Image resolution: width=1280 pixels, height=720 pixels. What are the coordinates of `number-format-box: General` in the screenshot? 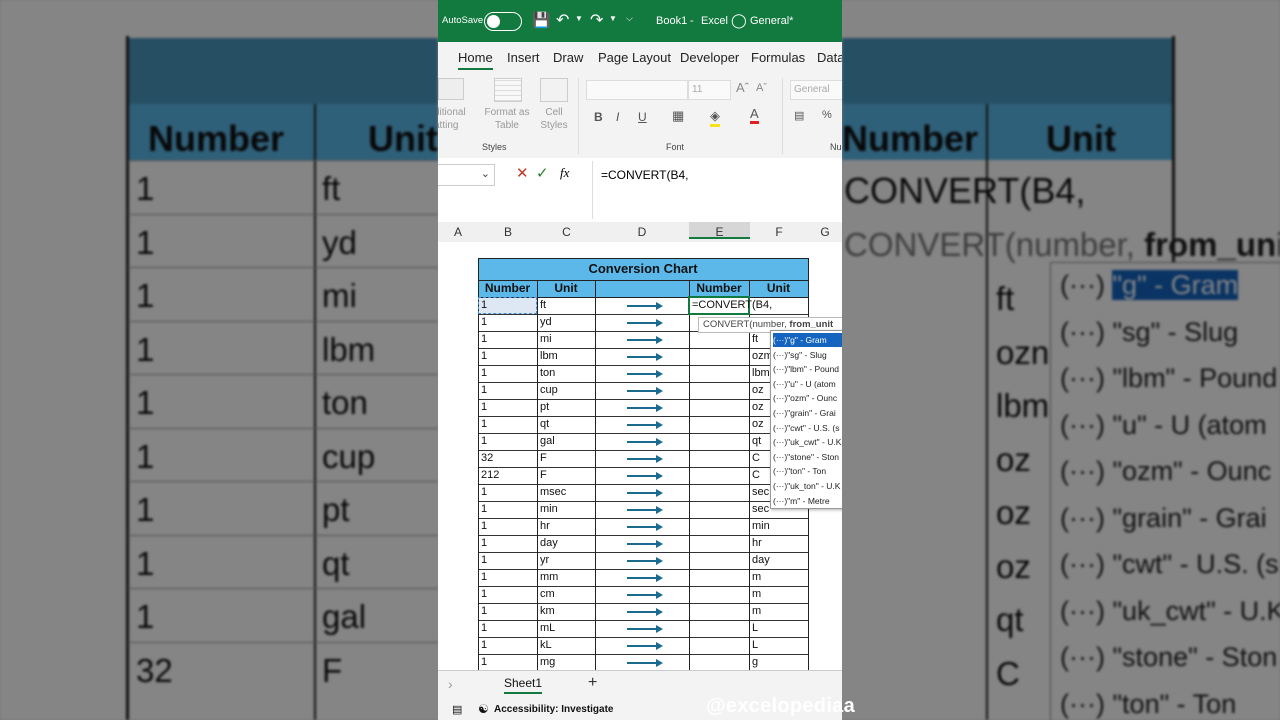 It's located at (816, 90).